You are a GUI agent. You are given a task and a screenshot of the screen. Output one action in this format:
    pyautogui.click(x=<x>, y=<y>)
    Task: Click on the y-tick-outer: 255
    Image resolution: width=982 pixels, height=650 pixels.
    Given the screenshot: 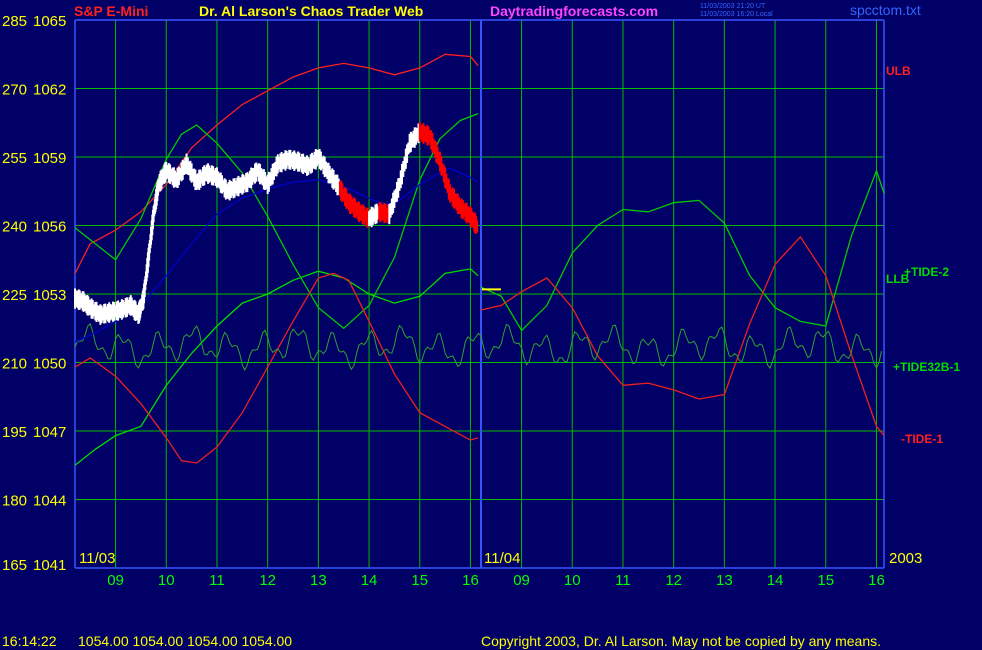 What is the action you would take?
    pyautogui.click(x=14, y=158)
    